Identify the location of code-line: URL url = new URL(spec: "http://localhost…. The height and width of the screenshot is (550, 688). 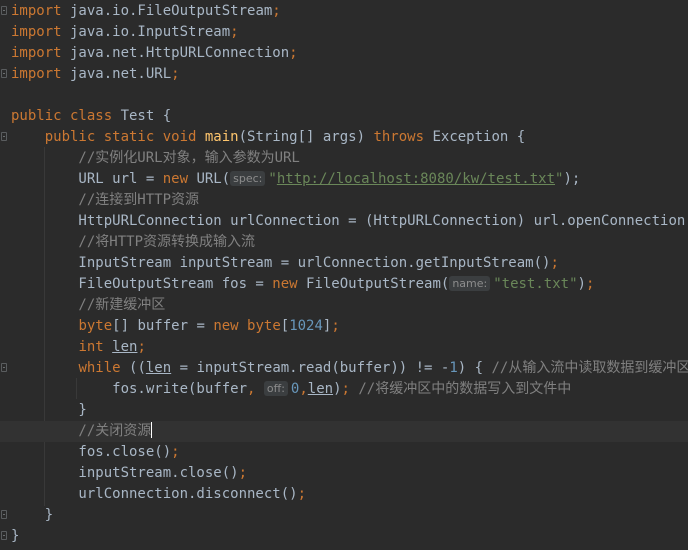
(344, 179).